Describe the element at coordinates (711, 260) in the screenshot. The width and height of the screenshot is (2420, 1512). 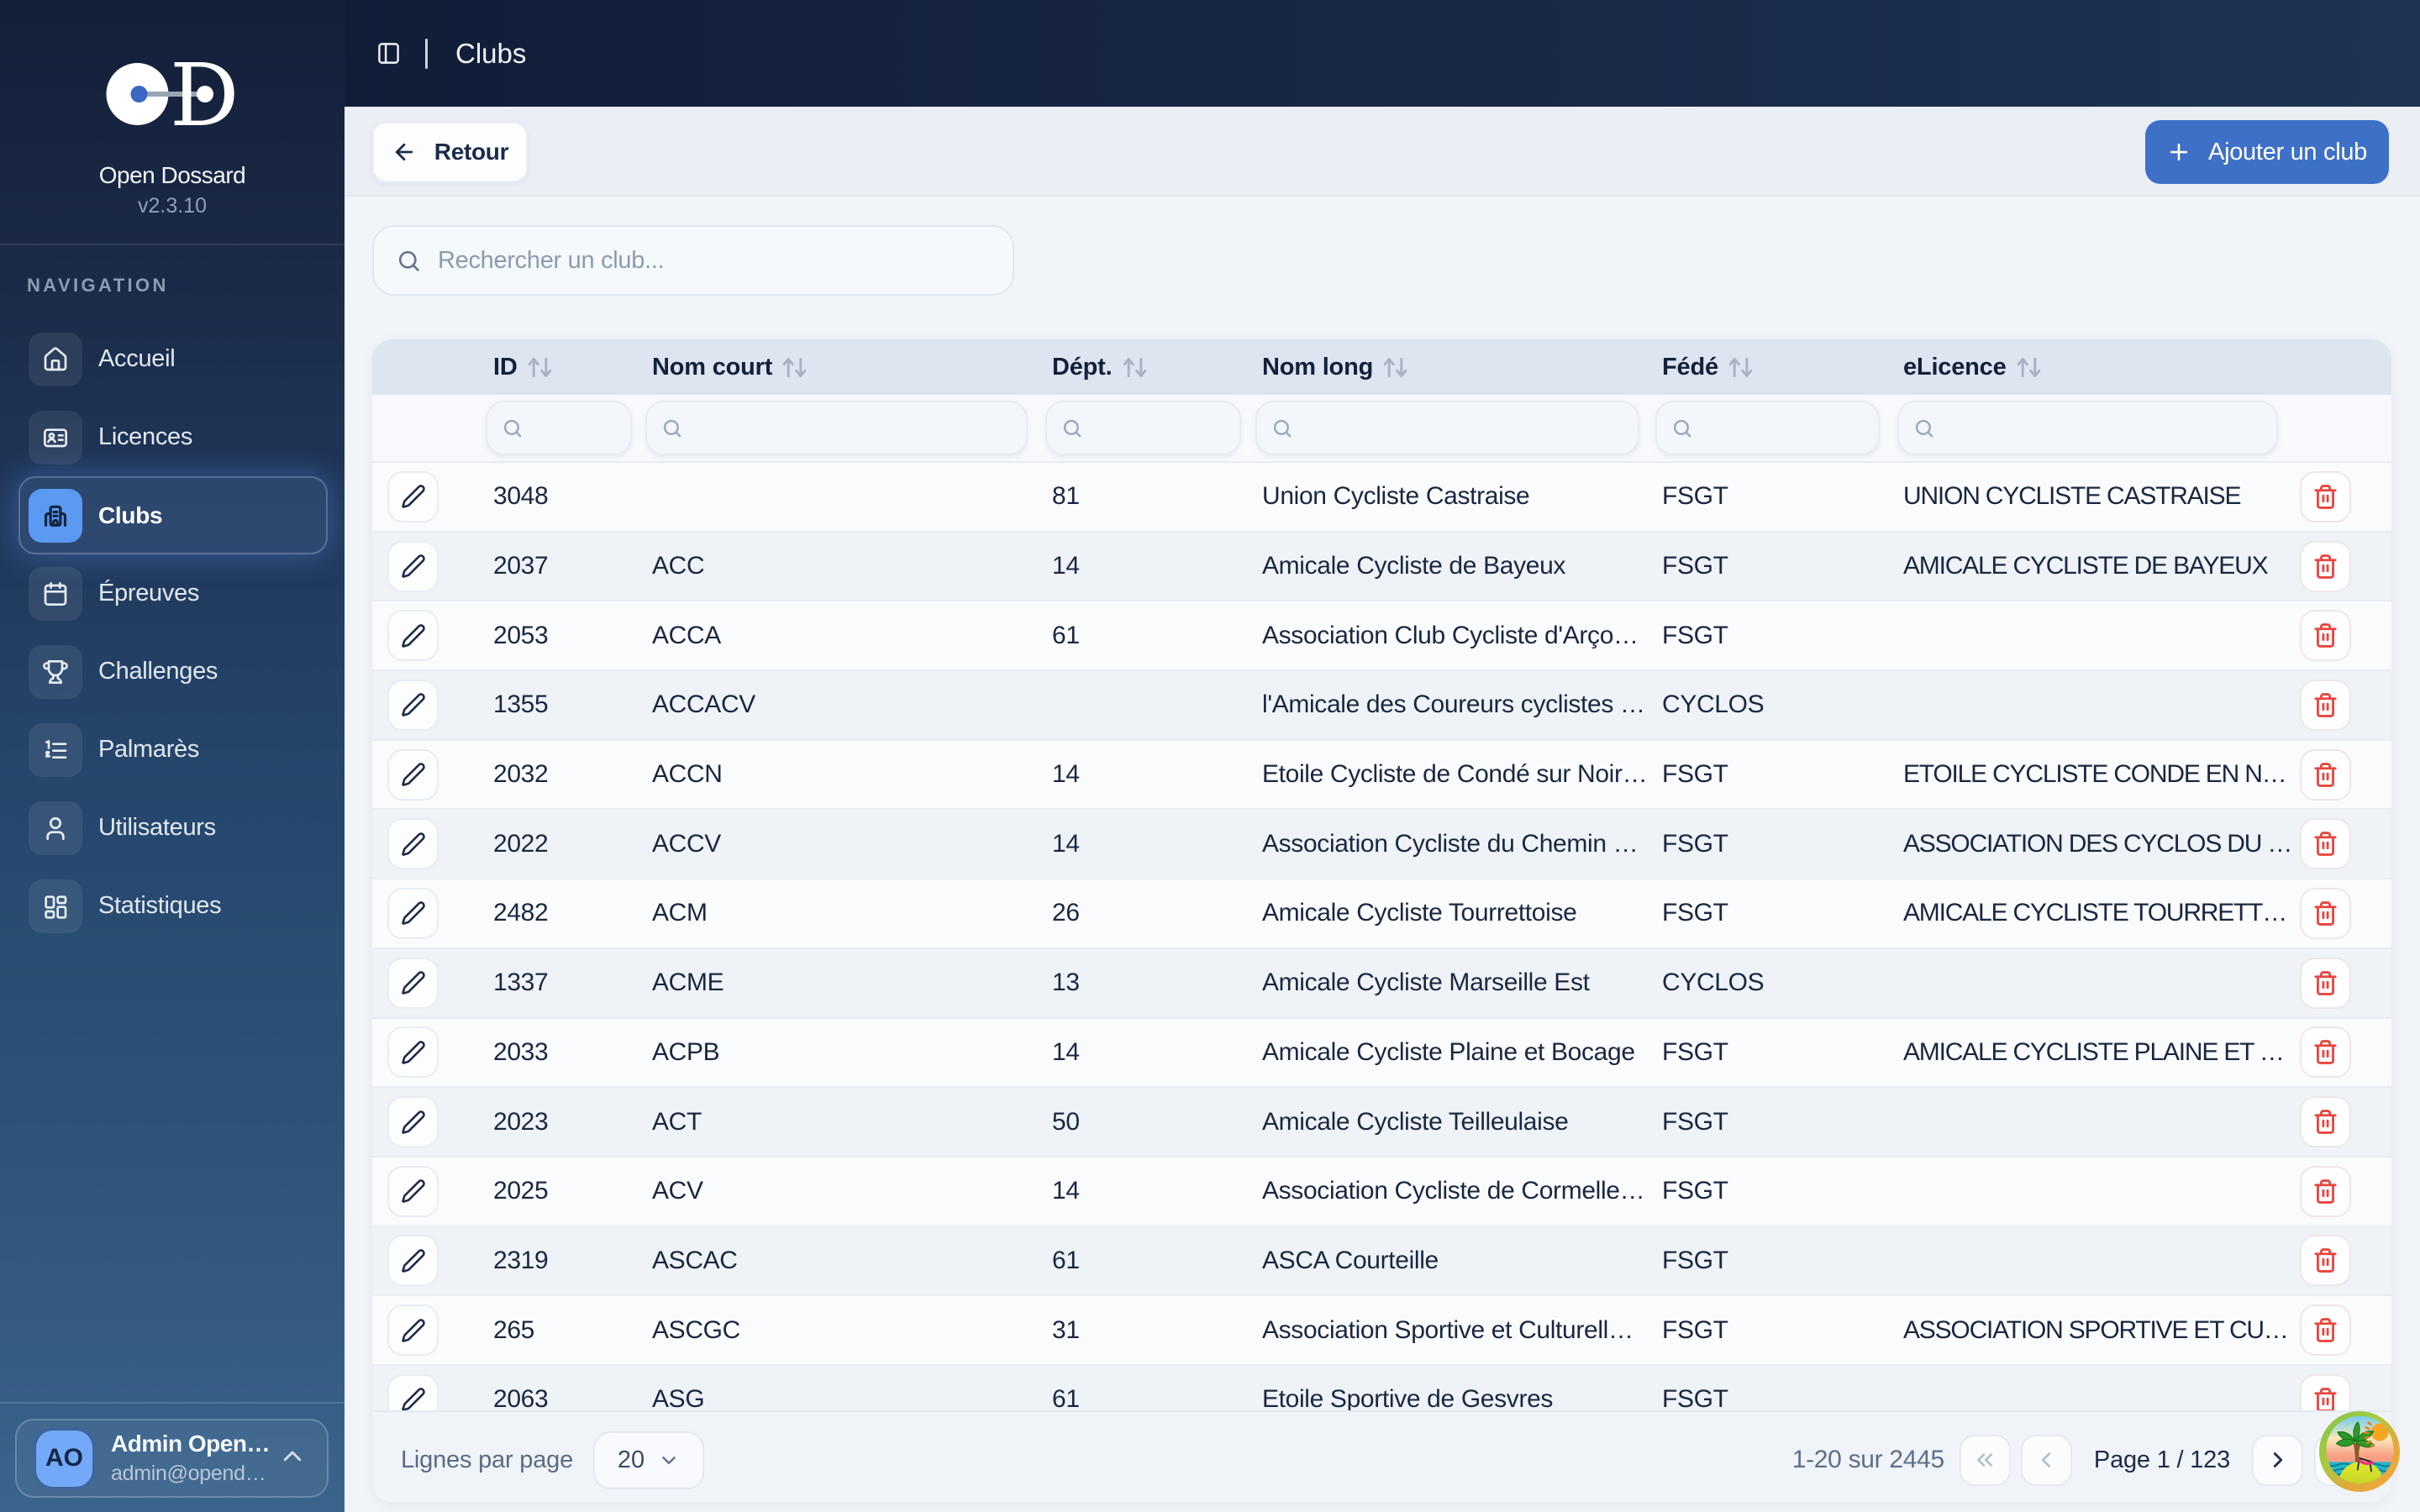
I see `club-search-input` at that location.